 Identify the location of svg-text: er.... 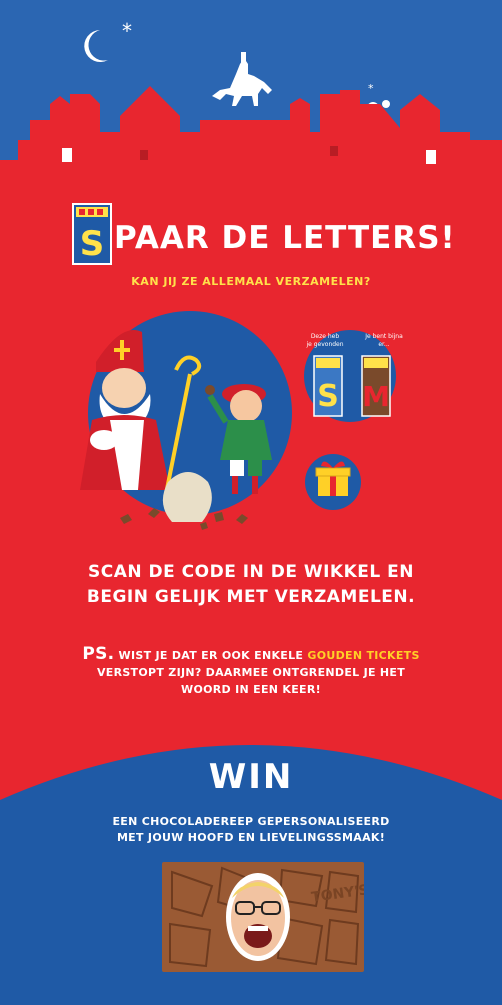
(383, 344).